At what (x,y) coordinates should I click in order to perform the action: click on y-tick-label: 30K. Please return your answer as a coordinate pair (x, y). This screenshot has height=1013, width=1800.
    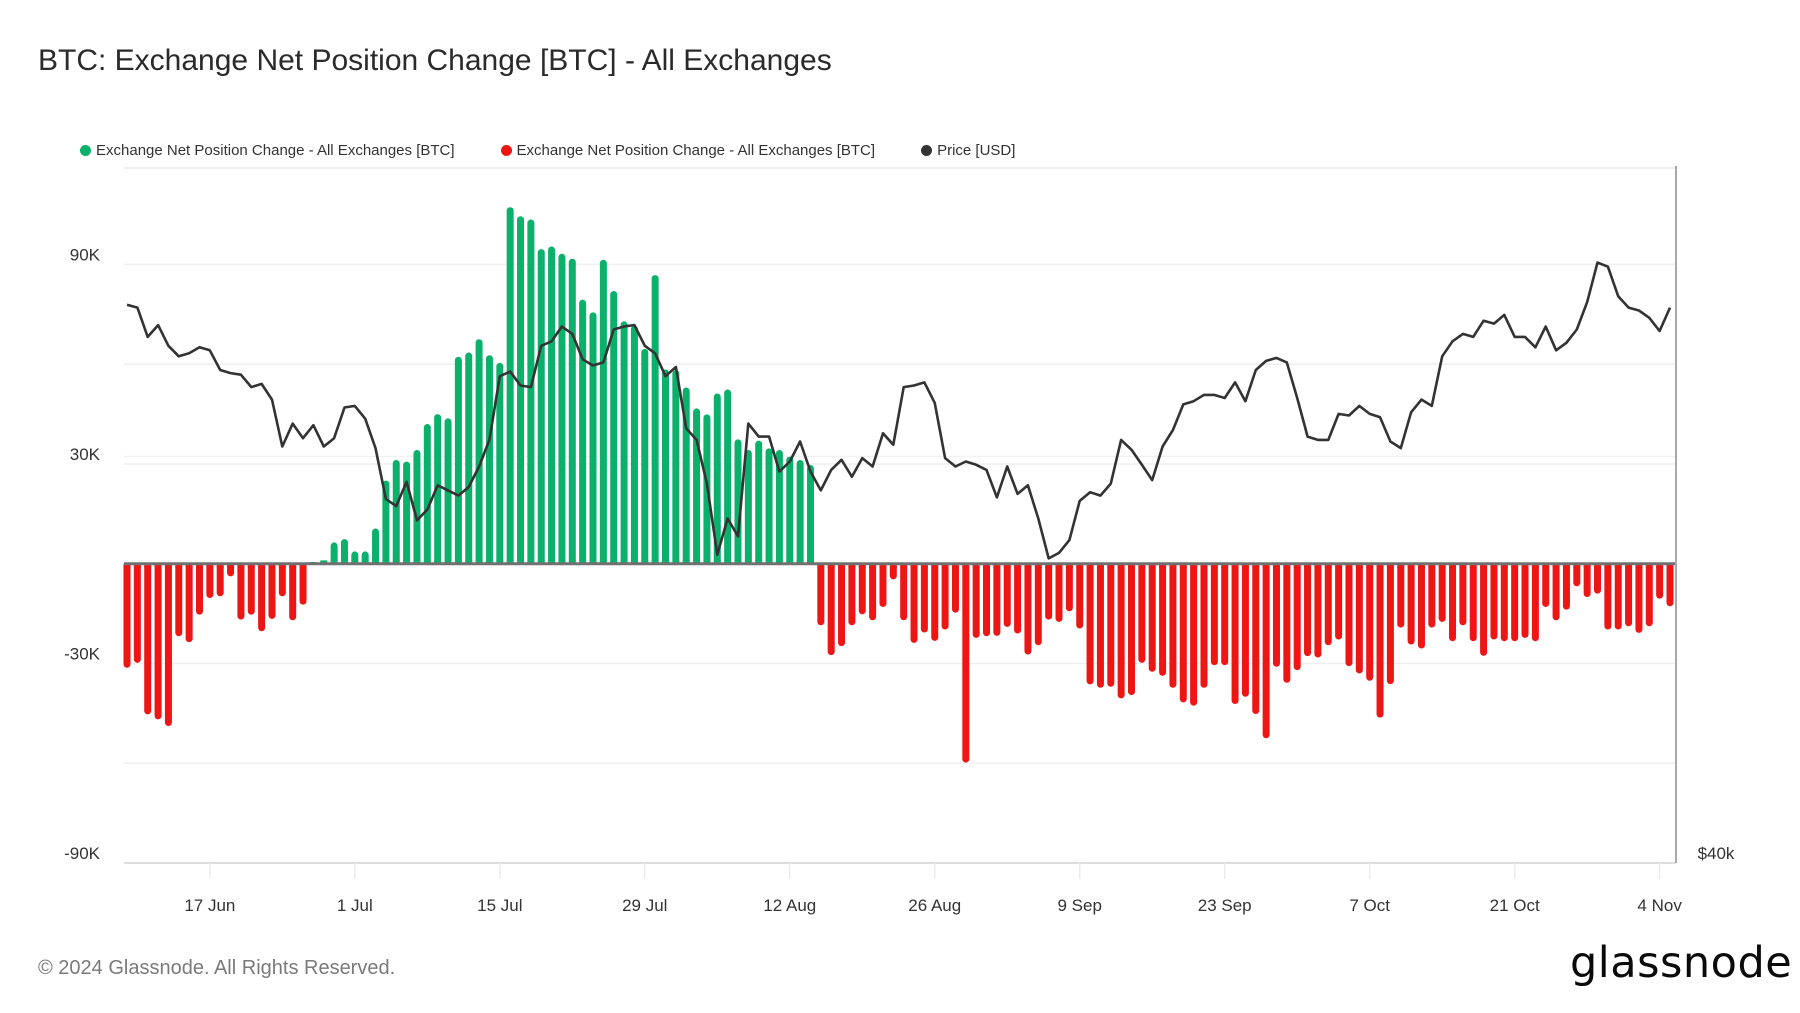
    Looking at the image, I should click on (85, 454).